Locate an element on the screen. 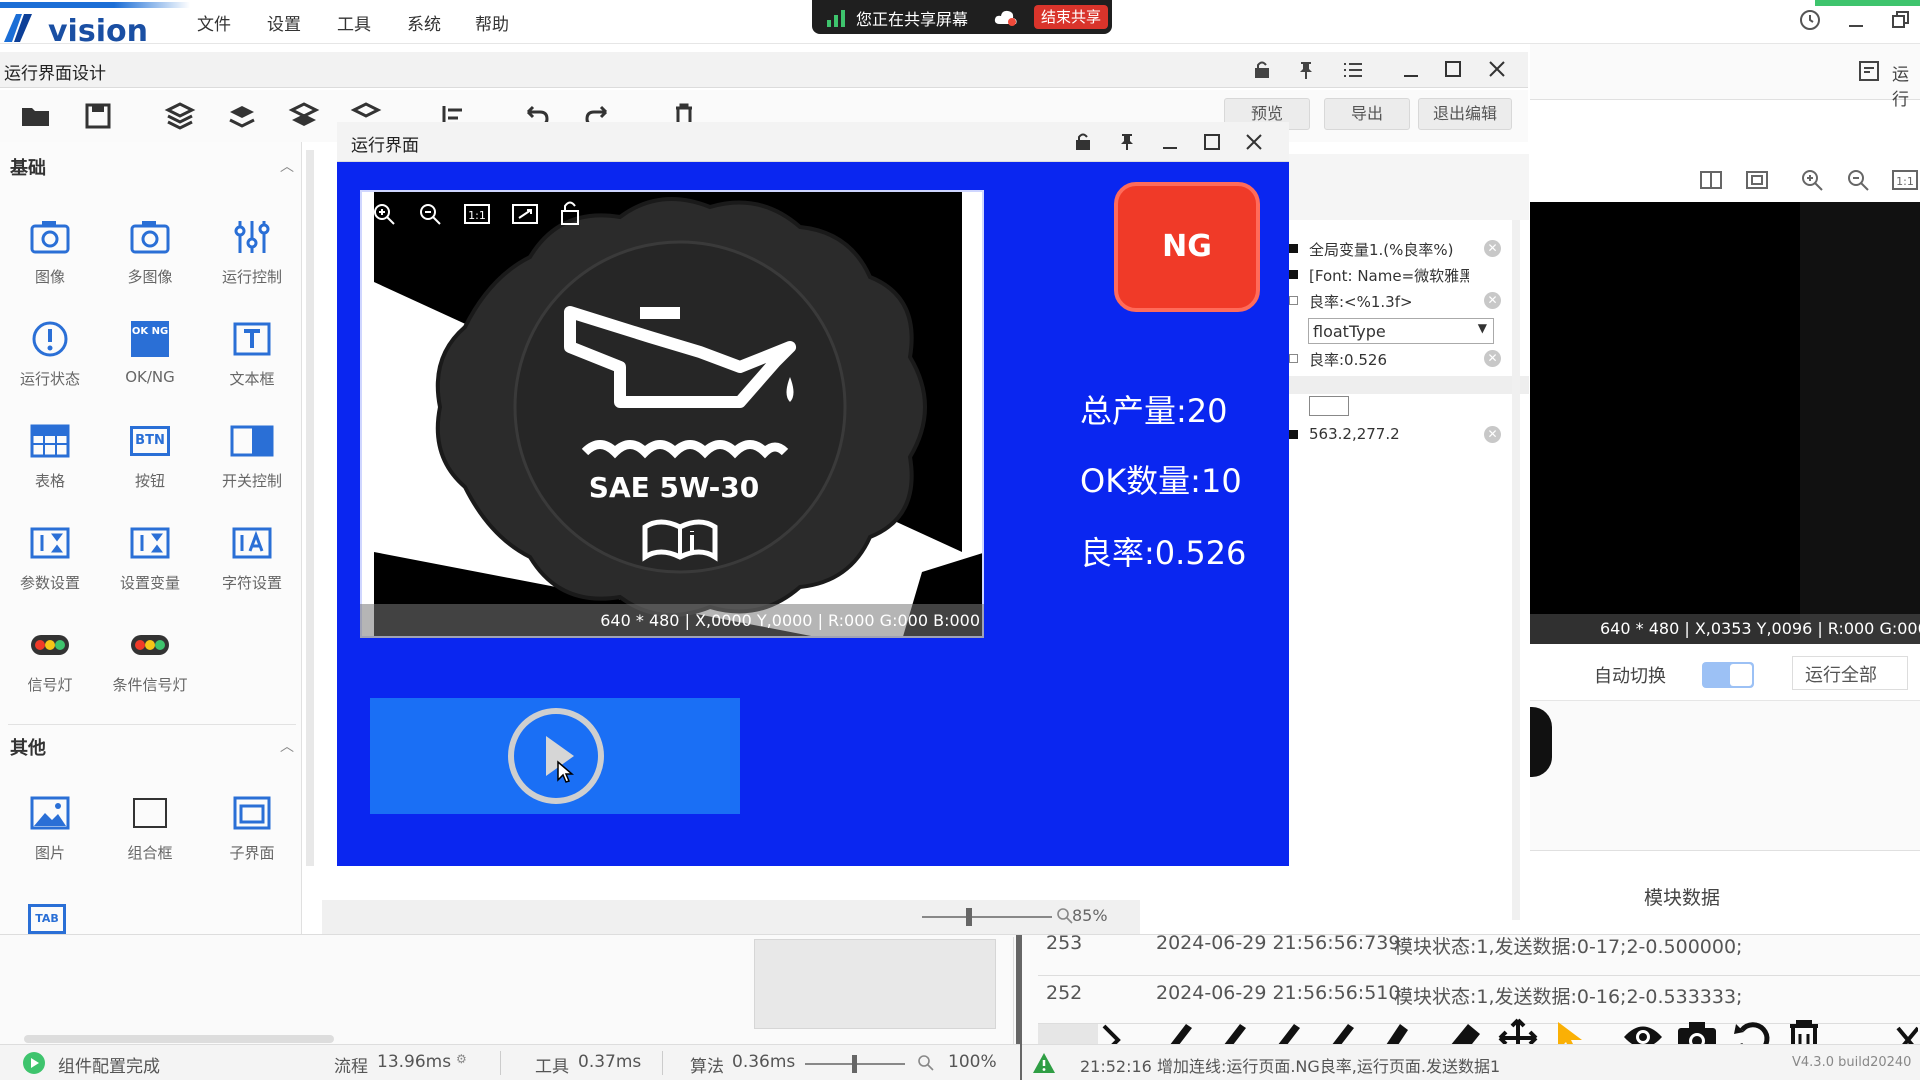  restore-icon is located at coordinates (1901, 20).